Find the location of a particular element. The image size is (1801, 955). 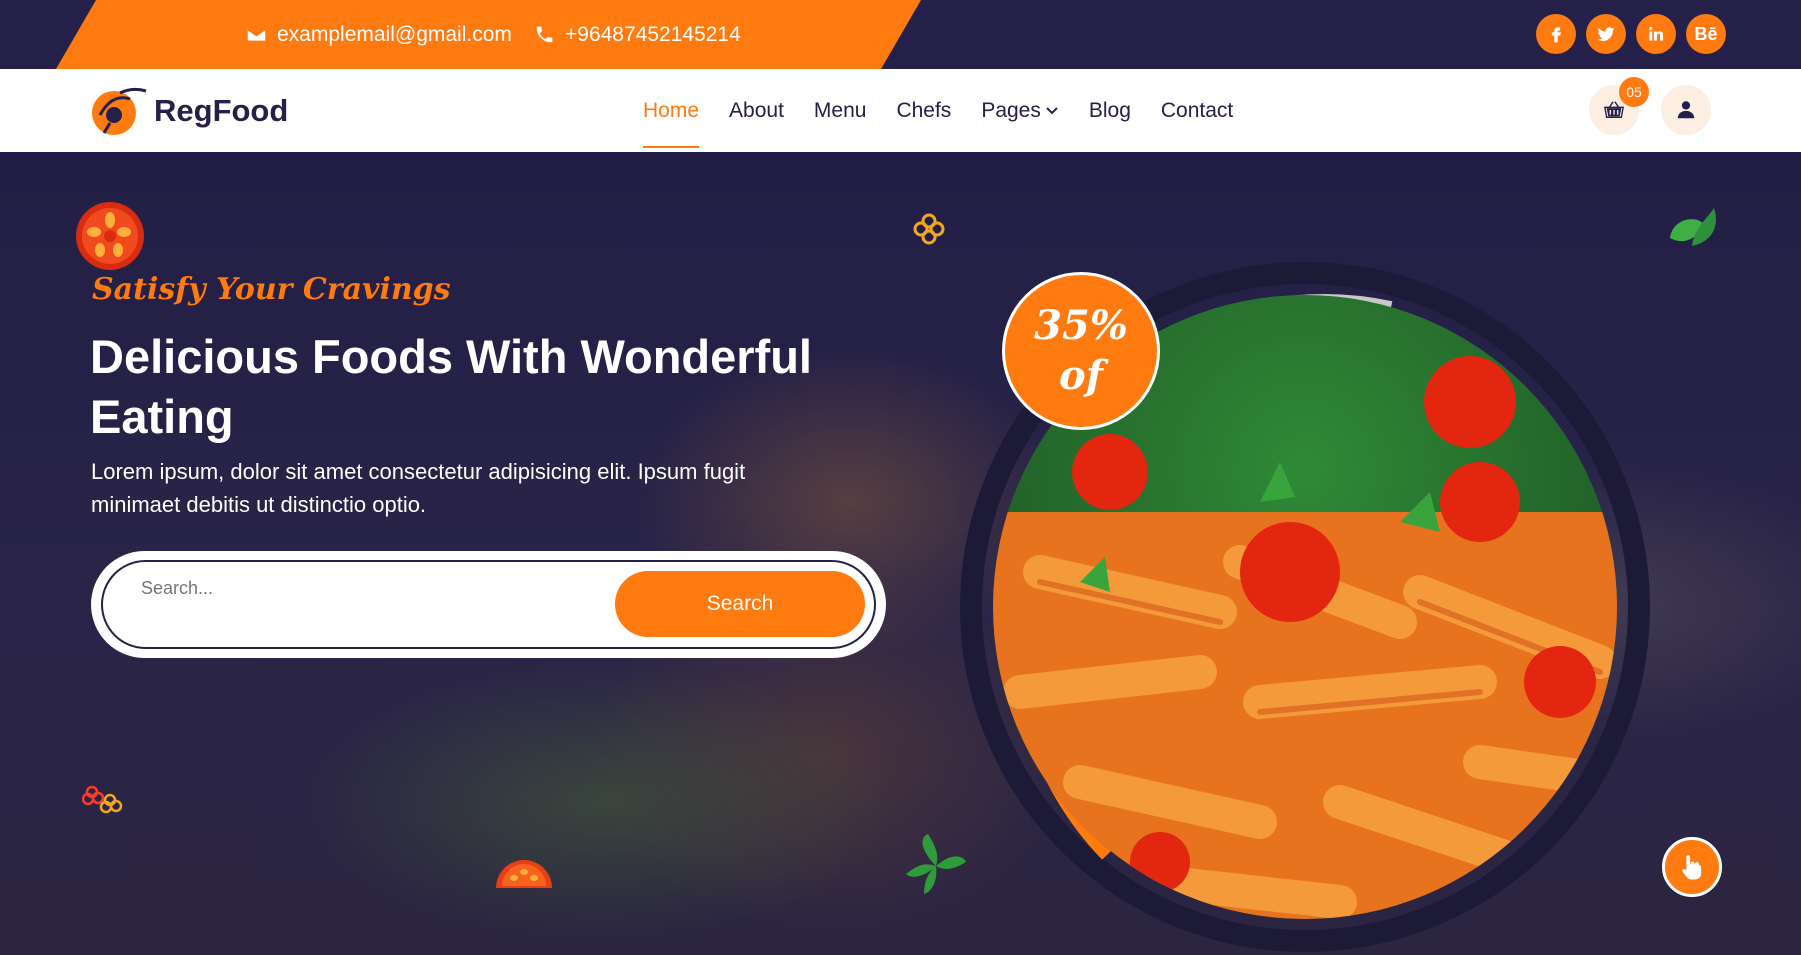

nav-blog: Blog is located at coordinates (1110, 110).